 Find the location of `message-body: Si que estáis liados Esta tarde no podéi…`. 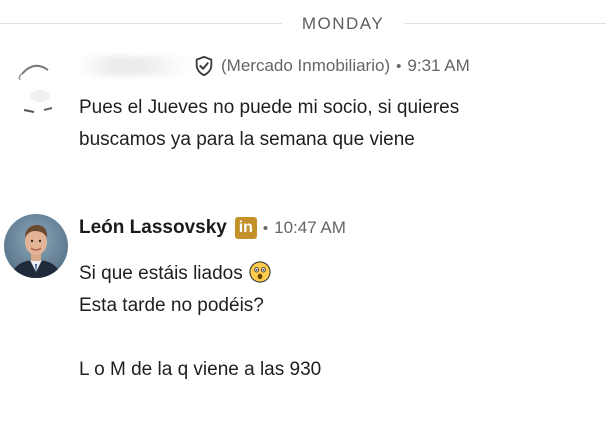

message-body: Si que estáis liados Esta tarde no podéi… is located at coordinates (200, 322).